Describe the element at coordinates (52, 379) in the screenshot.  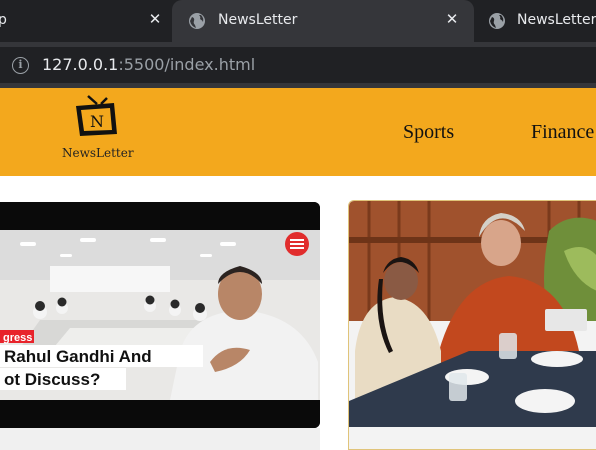
I see `news-headline-line2: ot Discuss?` at that location.